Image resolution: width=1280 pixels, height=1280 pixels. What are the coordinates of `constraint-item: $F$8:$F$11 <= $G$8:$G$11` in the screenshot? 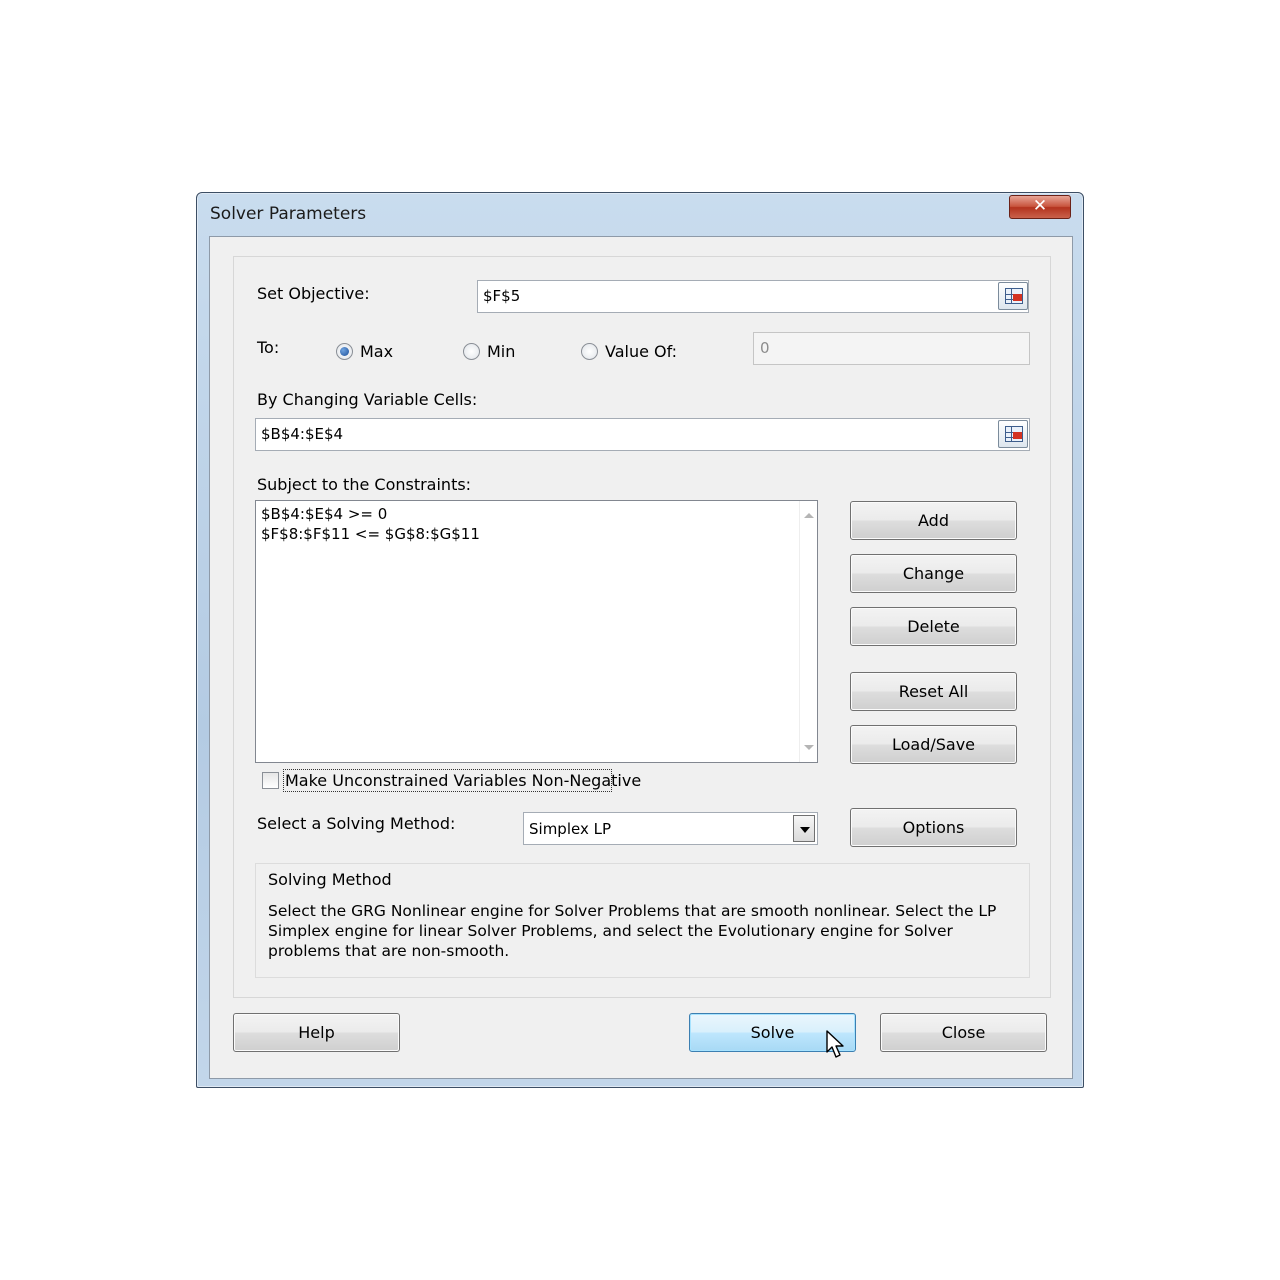 It's located at (370, 534).